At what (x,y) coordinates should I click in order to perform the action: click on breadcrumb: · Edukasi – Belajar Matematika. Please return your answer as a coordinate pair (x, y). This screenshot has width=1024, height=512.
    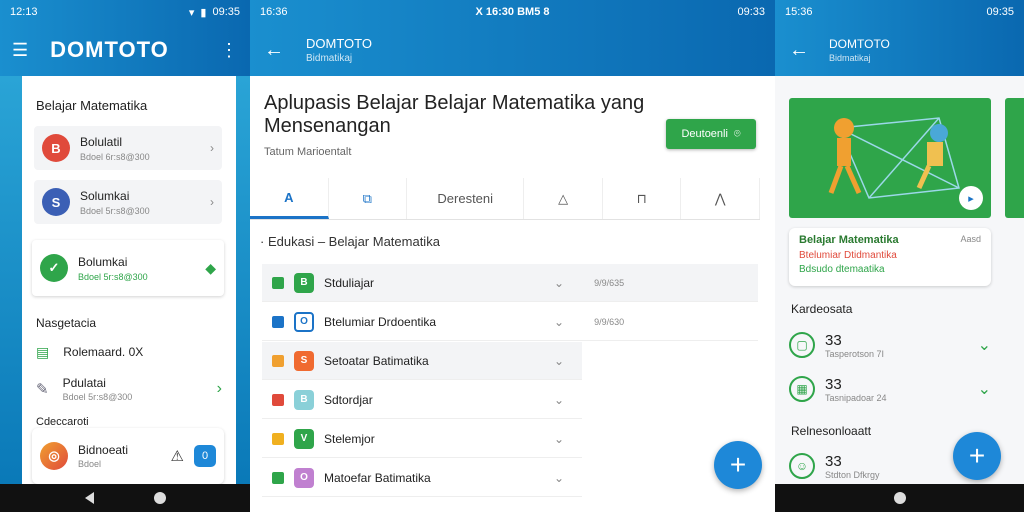
    Looking at the image, I should click on (350, 241).